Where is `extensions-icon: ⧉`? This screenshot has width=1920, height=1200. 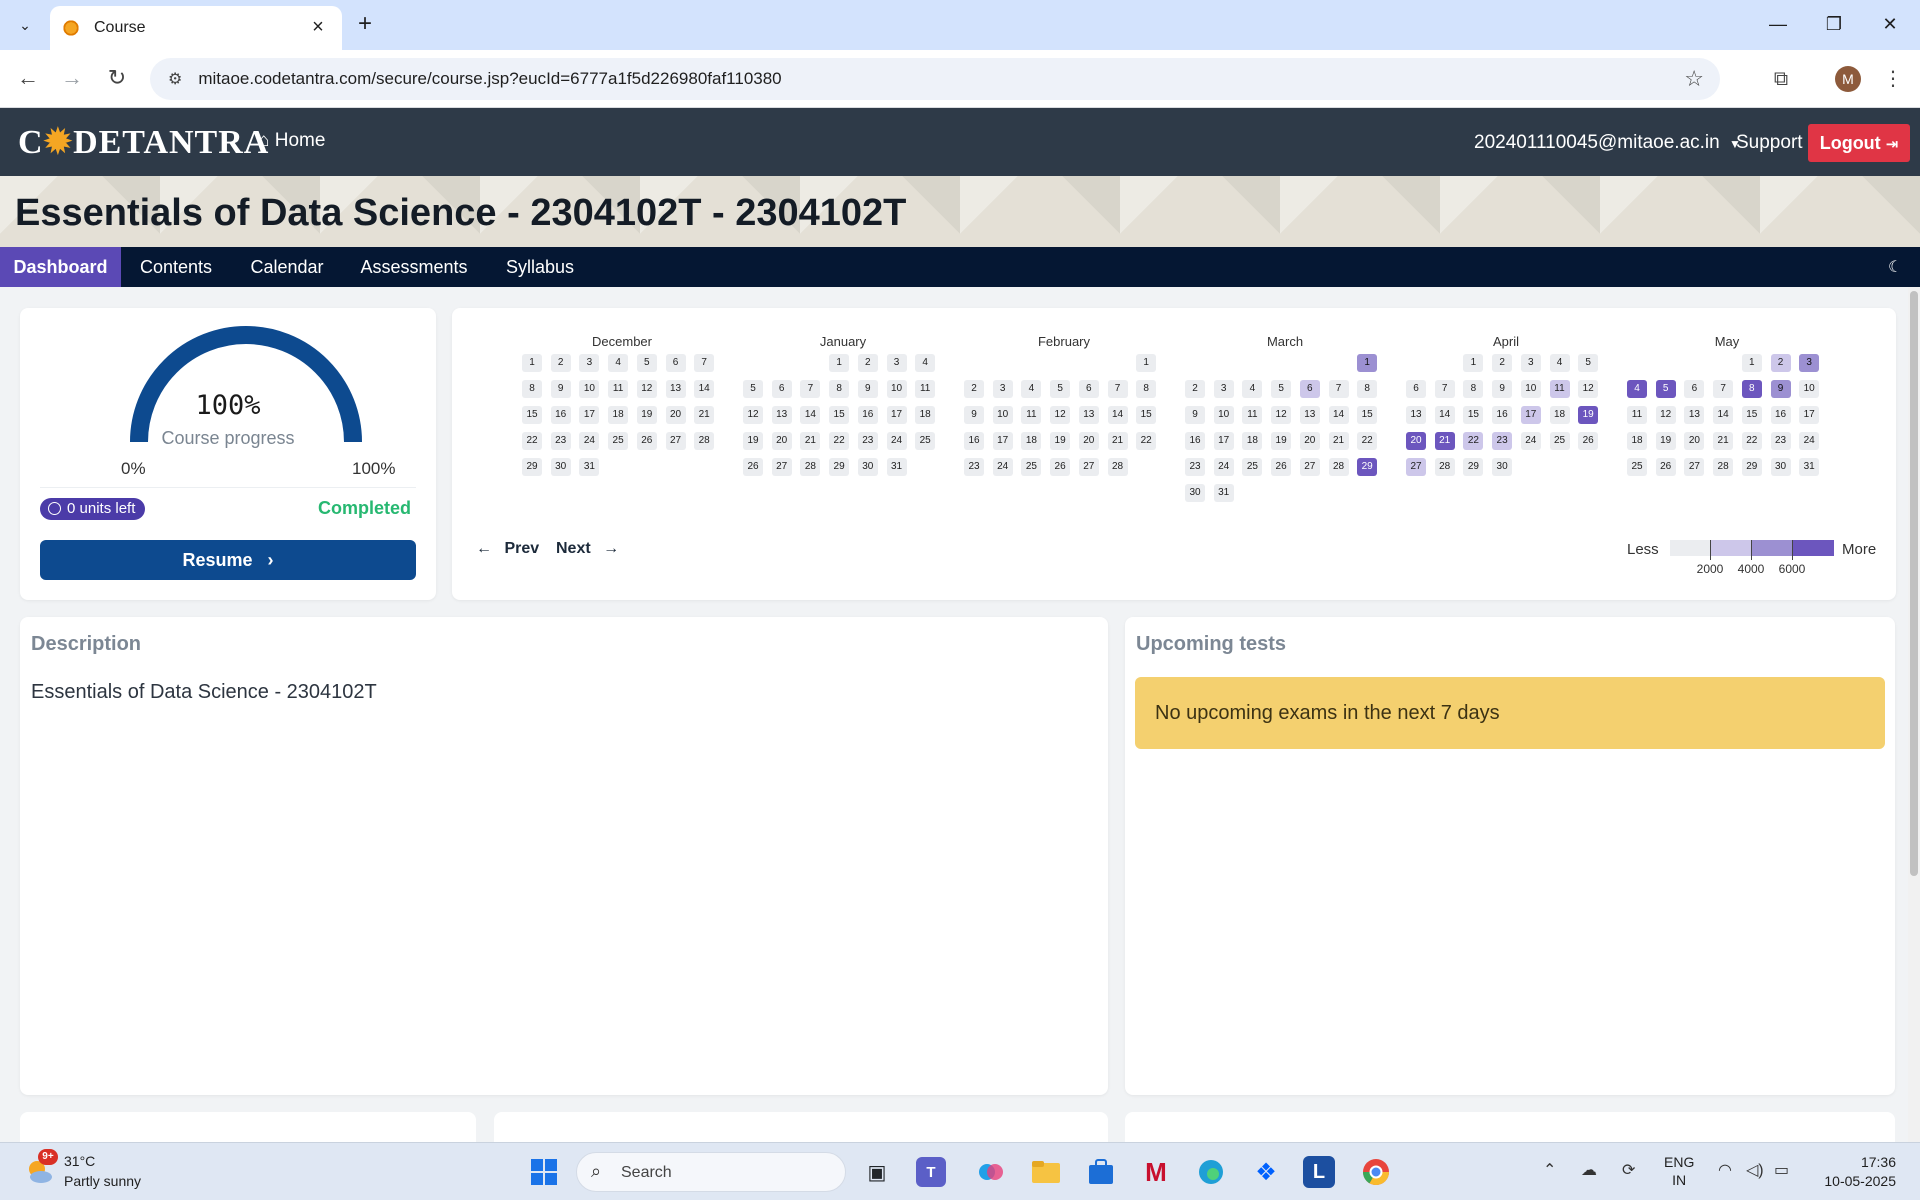 extensions-icon: ⧉ is located at coordinates (1781, 79).